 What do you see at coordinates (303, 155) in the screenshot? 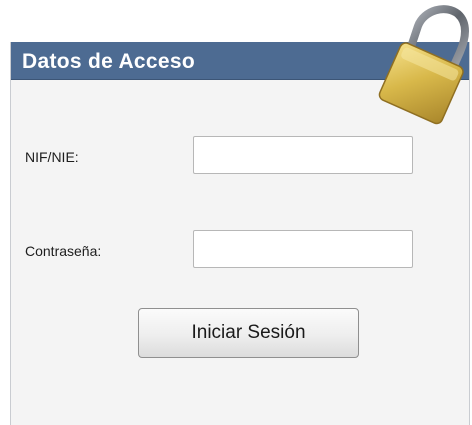
I see `nif-input` at bounding box center [303, 155].